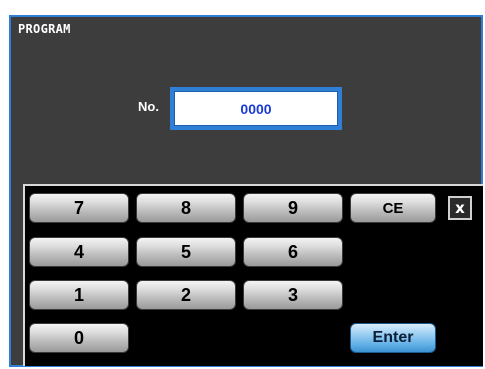  What do you see at coordinates (79, 252) in the screenshot?
I see `key-4: 4` at bounding box center [79, 252].